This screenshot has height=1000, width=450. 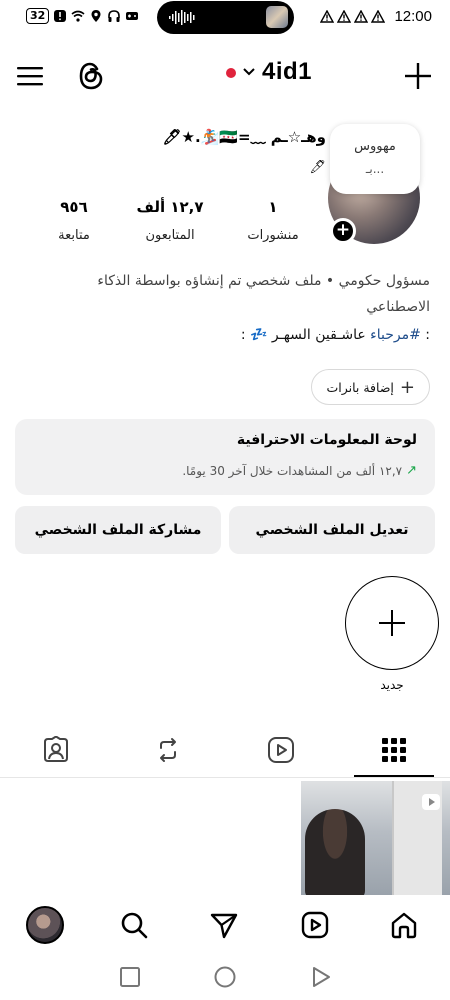 I want to click on bottom-navigation, so click(x=225, y=924).